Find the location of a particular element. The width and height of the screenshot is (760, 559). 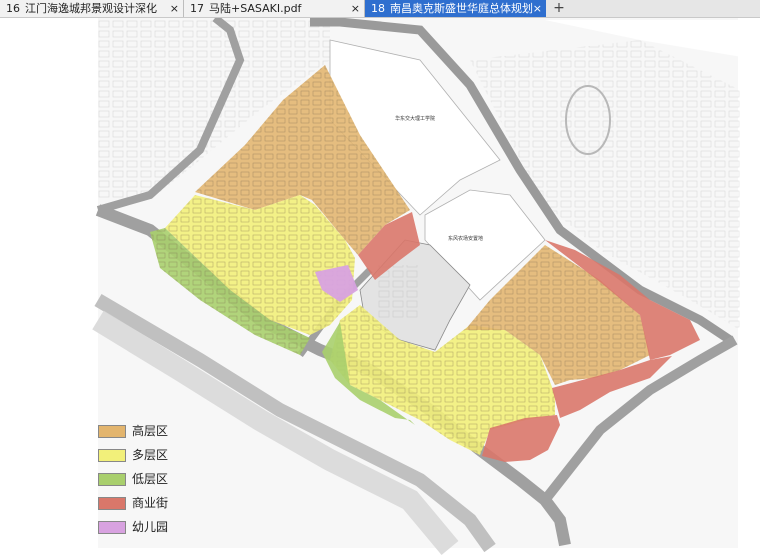

tab-title: 江门海逸城邦景观设计深化 is located at coordinates (91, 8).